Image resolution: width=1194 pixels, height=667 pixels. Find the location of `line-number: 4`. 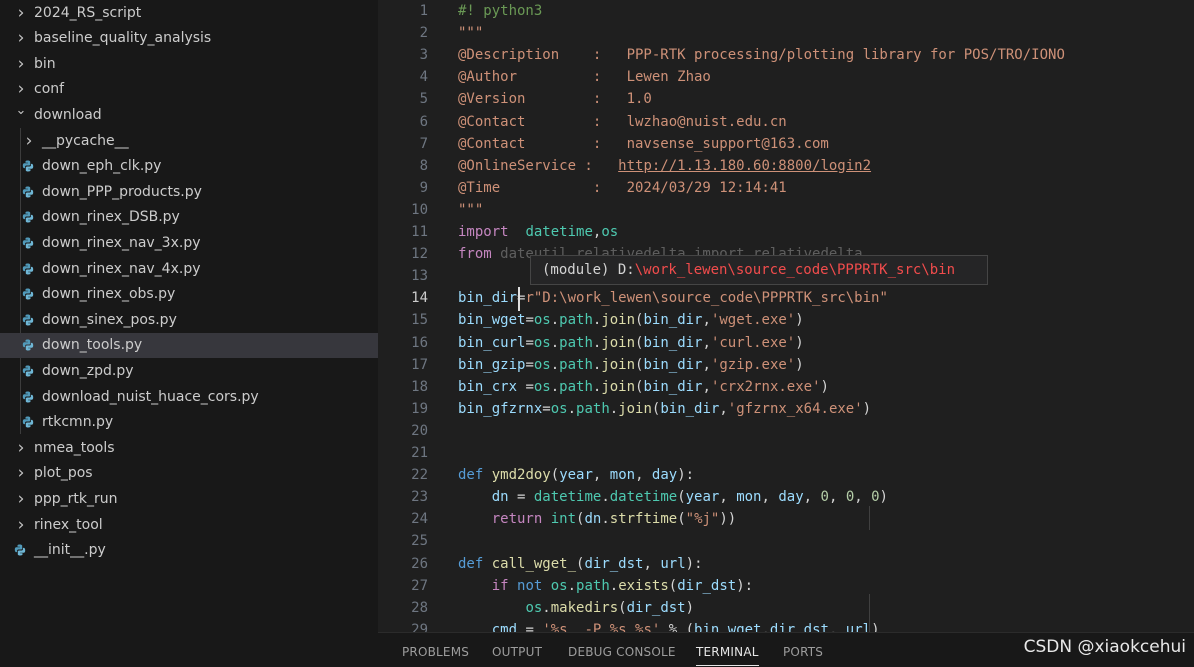

line-number: 4 is located at coordinates (423, 77).